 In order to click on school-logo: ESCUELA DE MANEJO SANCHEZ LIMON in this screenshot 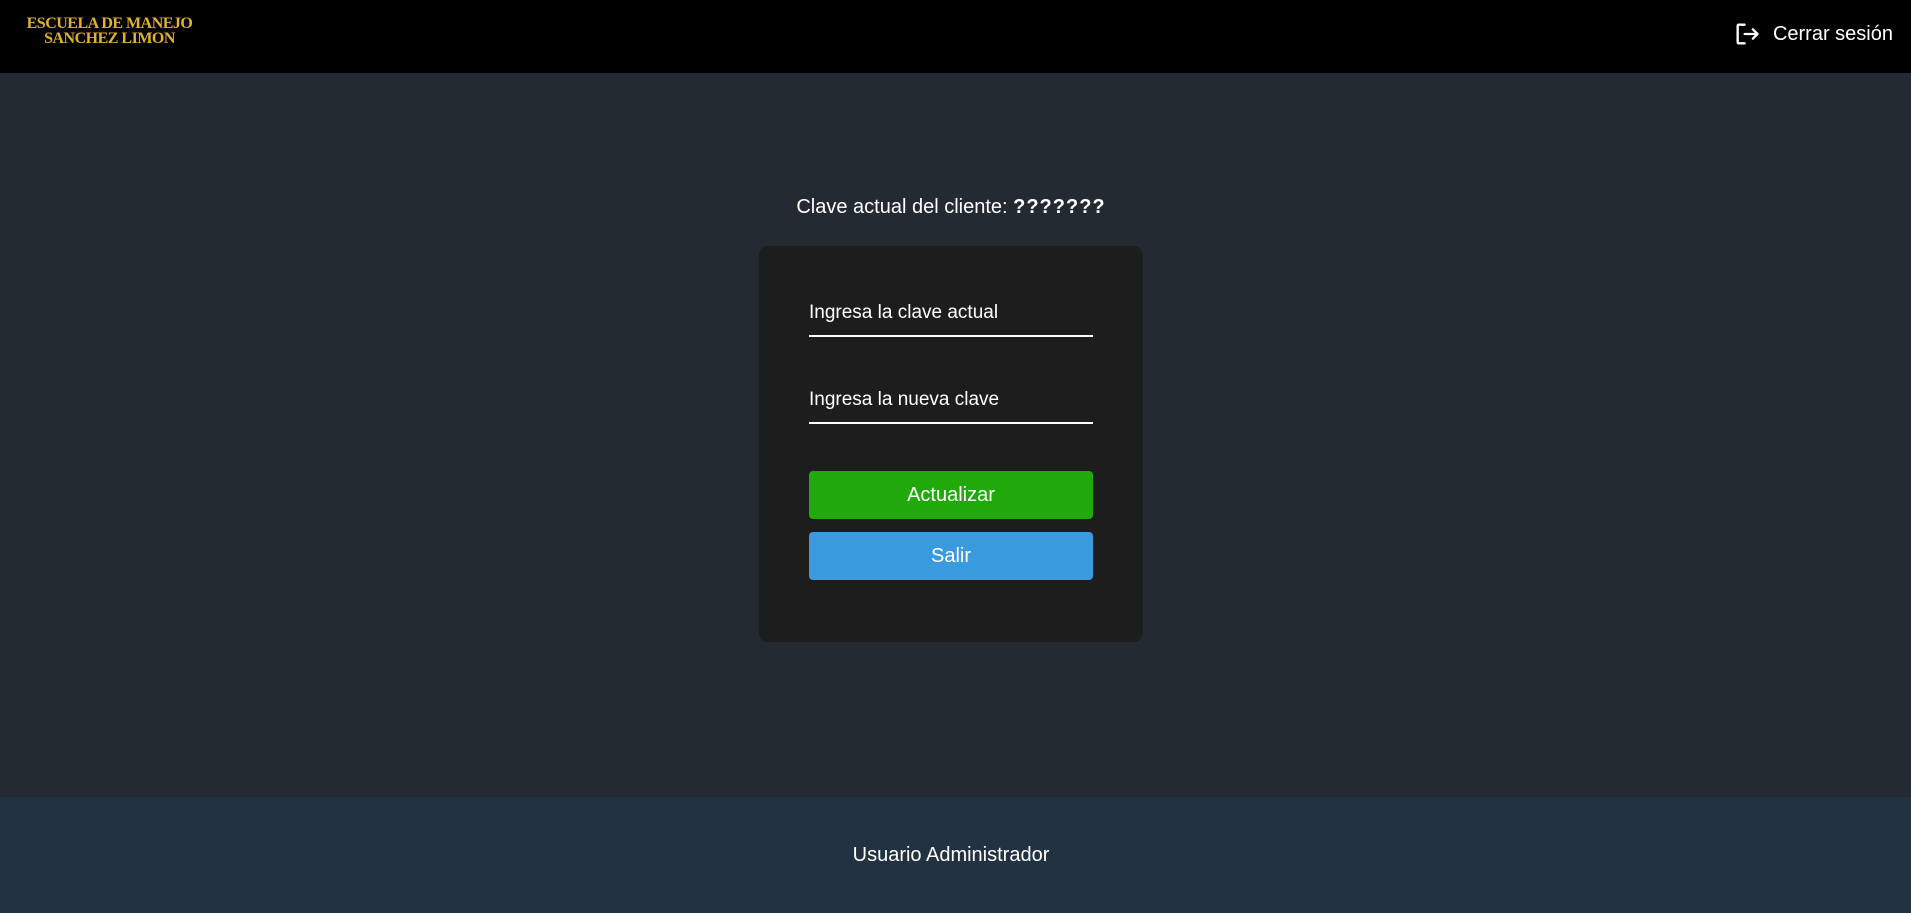, I will do `click(109, 31)`.